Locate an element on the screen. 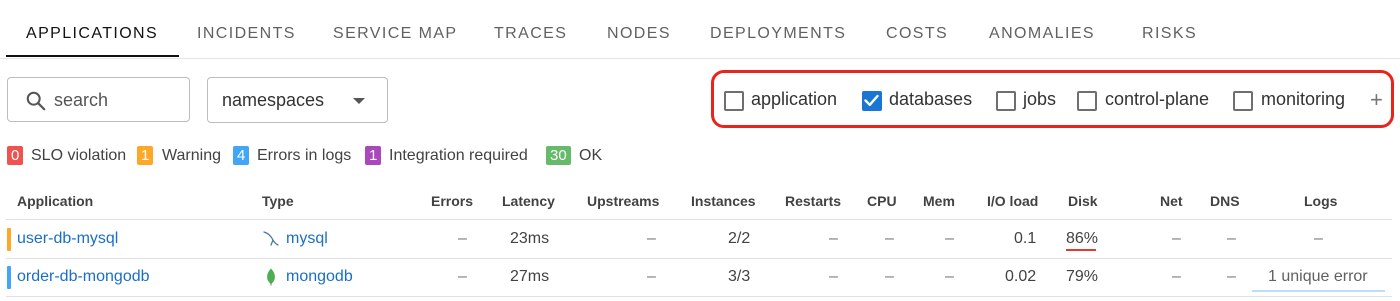  column-header-io-load: I/O load is located at coordinates (1012, 201).